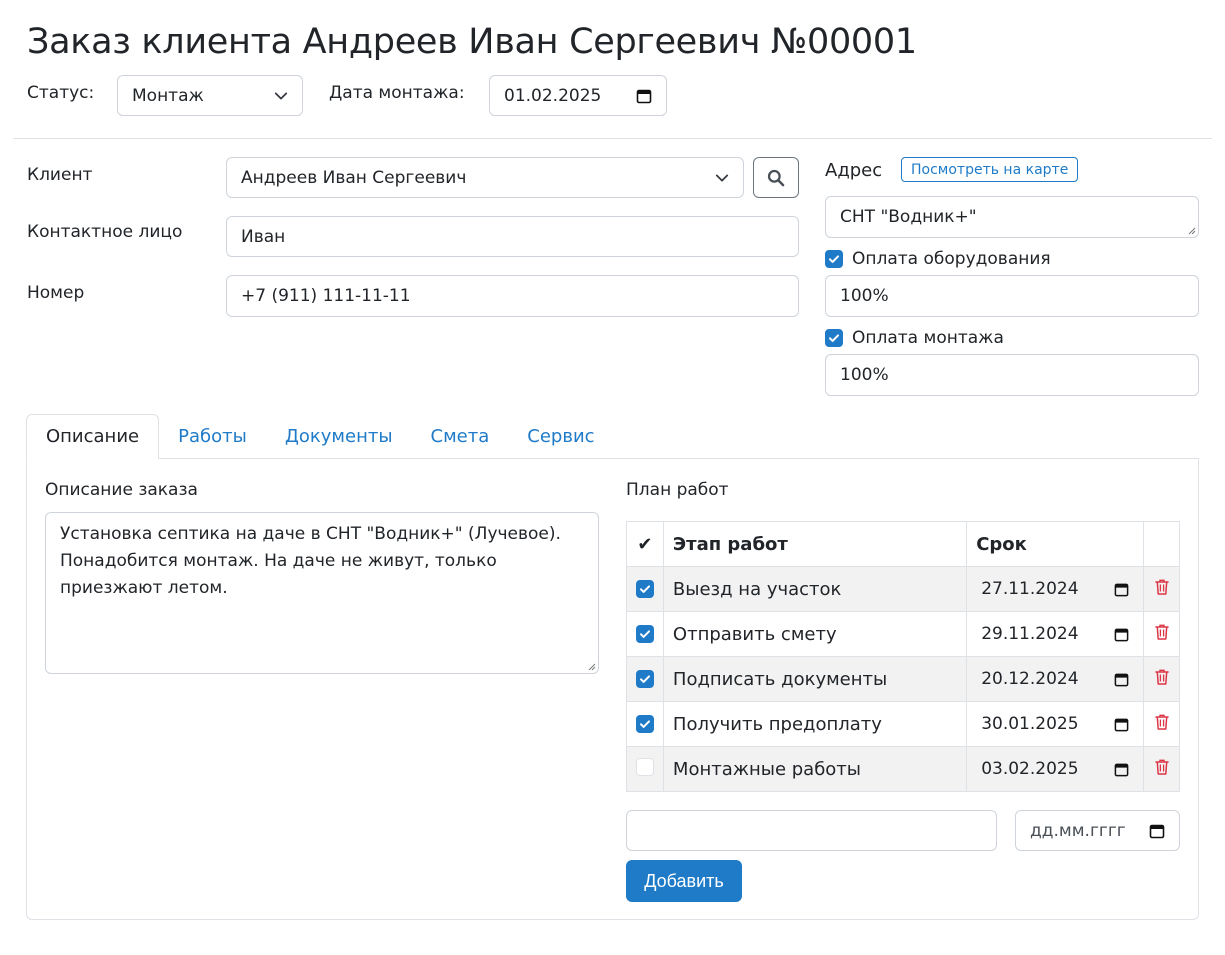 The height and width of the screenshot is (955, 1225). Describe the element at coordinates (1030, 724) in the screenshot. I see `plan-row-date: 30.01.2025` at that location.